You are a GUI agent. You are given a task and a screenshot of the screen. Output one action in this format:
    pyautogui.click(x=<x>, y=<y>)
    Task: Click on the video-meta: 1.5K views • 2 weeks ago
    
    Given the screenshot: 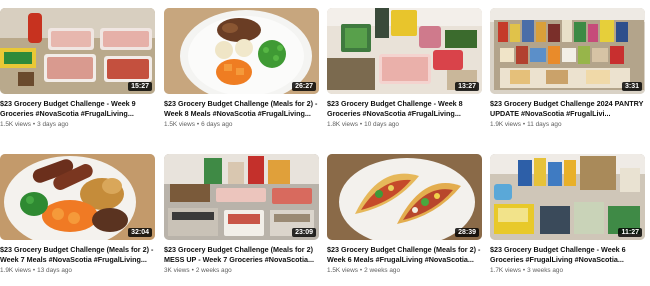 What is the action you would take?
    pyautogui.click(x=404, y=271)
    